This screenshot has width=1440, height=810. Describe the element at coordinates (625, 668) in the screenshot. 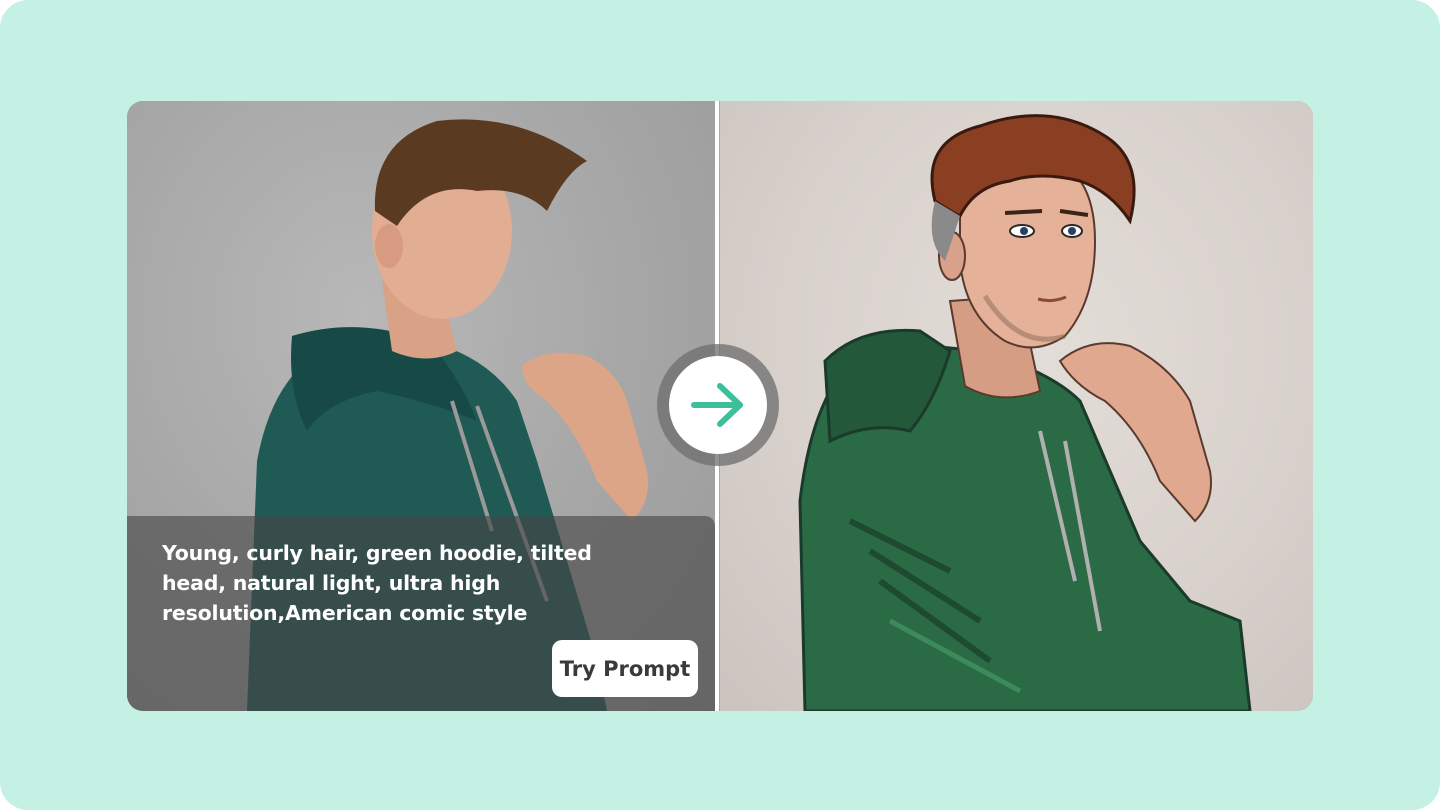

I see `try-prompt-button: Try Prompt` at that location.